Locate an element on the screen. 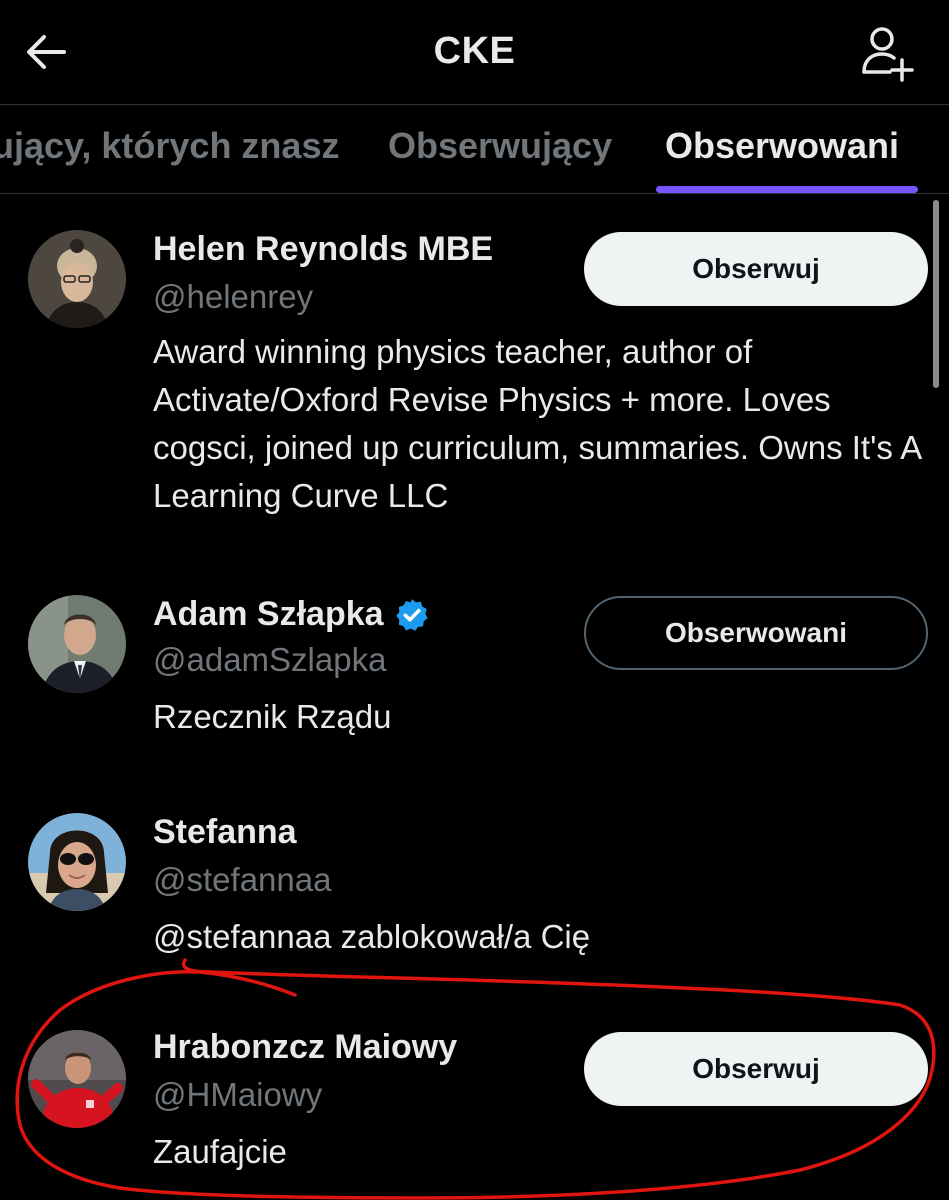 The height and width of the screenshot is (1200, 949). verified-badge-icon is located at coordinates (411, 614).